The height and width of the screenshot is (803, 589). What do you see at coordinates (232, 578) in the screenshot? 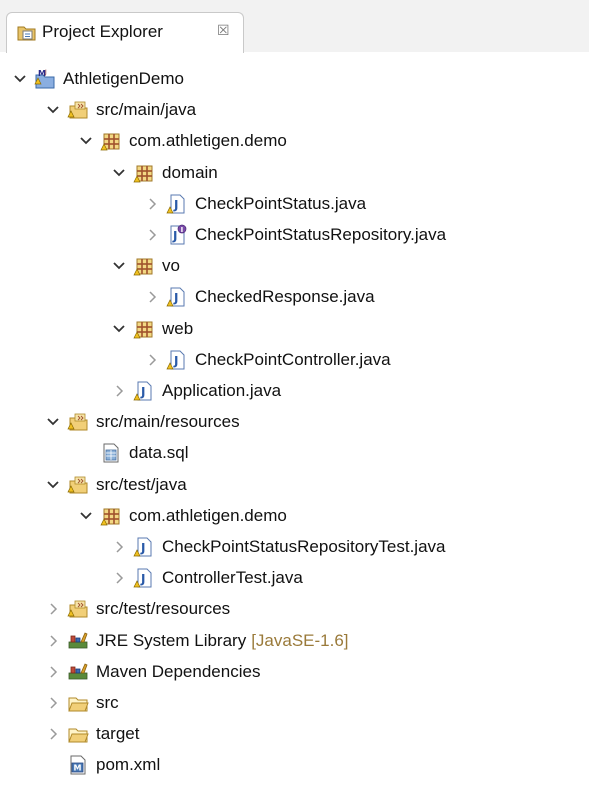
I see `tree-item-label: ControllerTest.java` at bounding box center [232, 578].